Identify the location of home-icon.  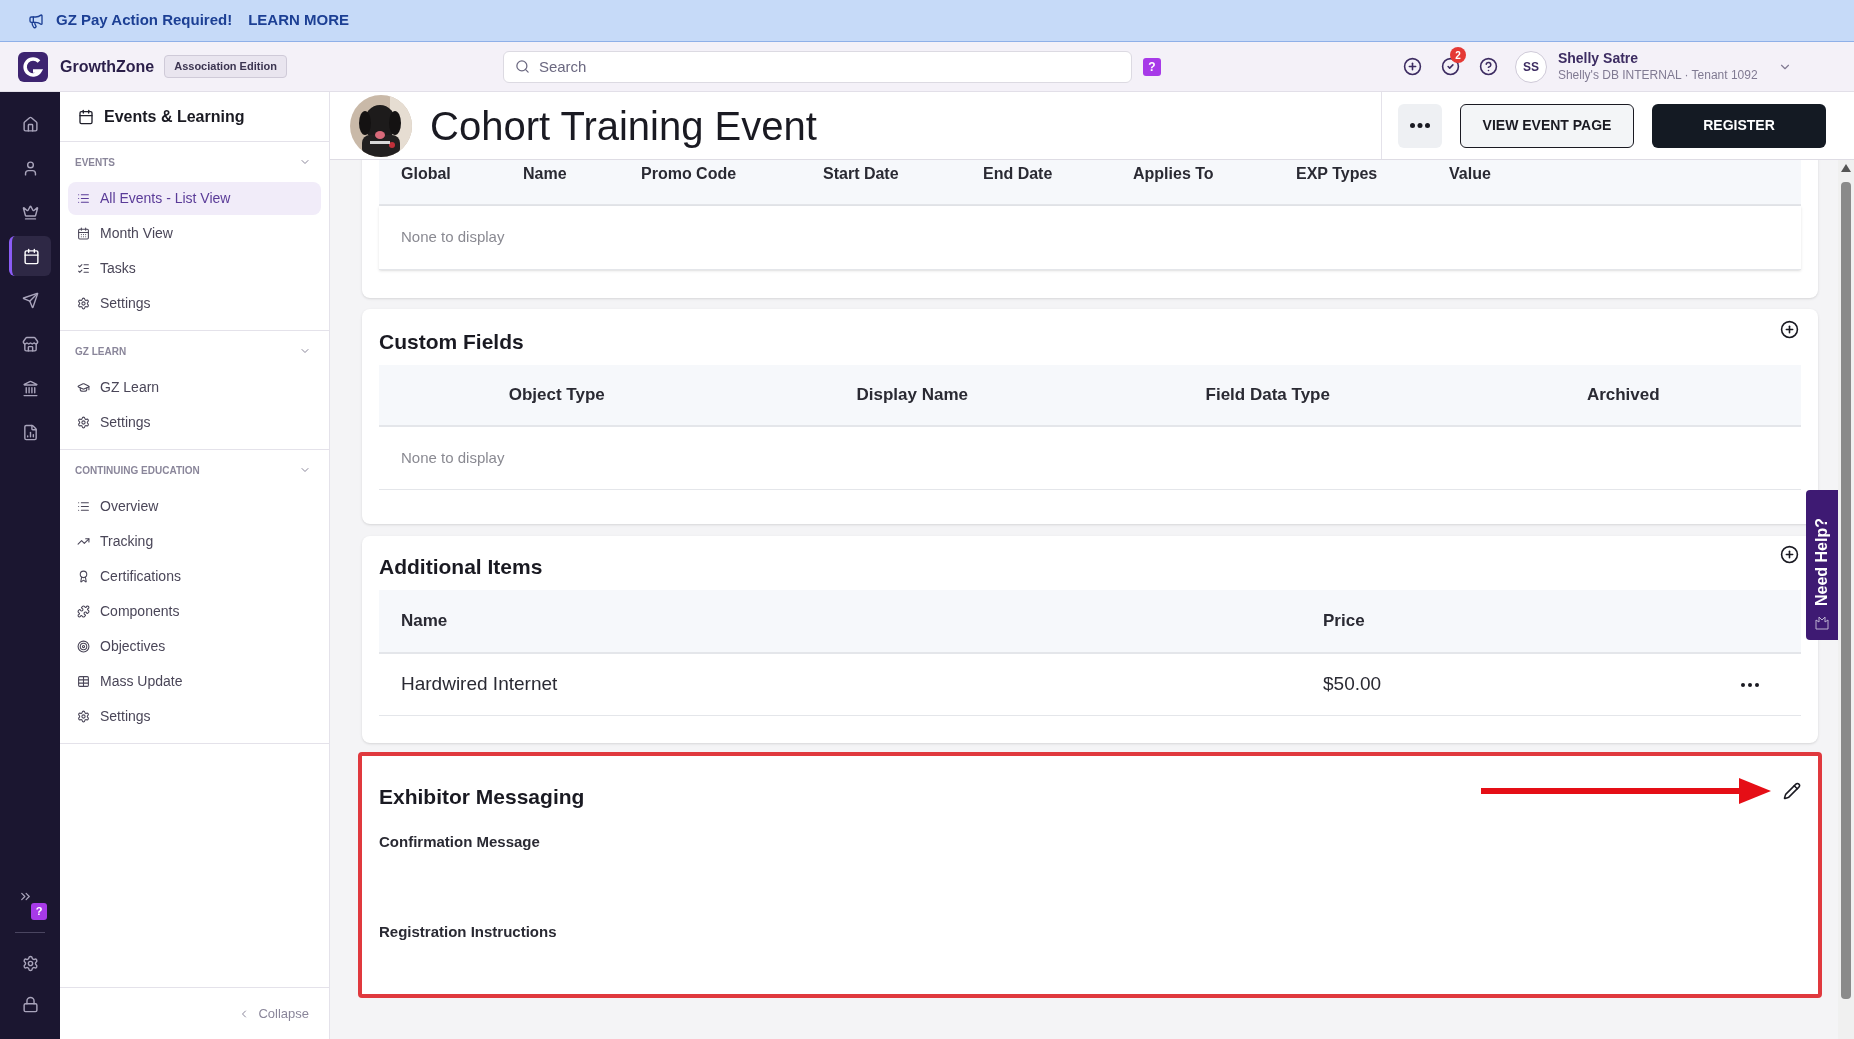
(30, 124).